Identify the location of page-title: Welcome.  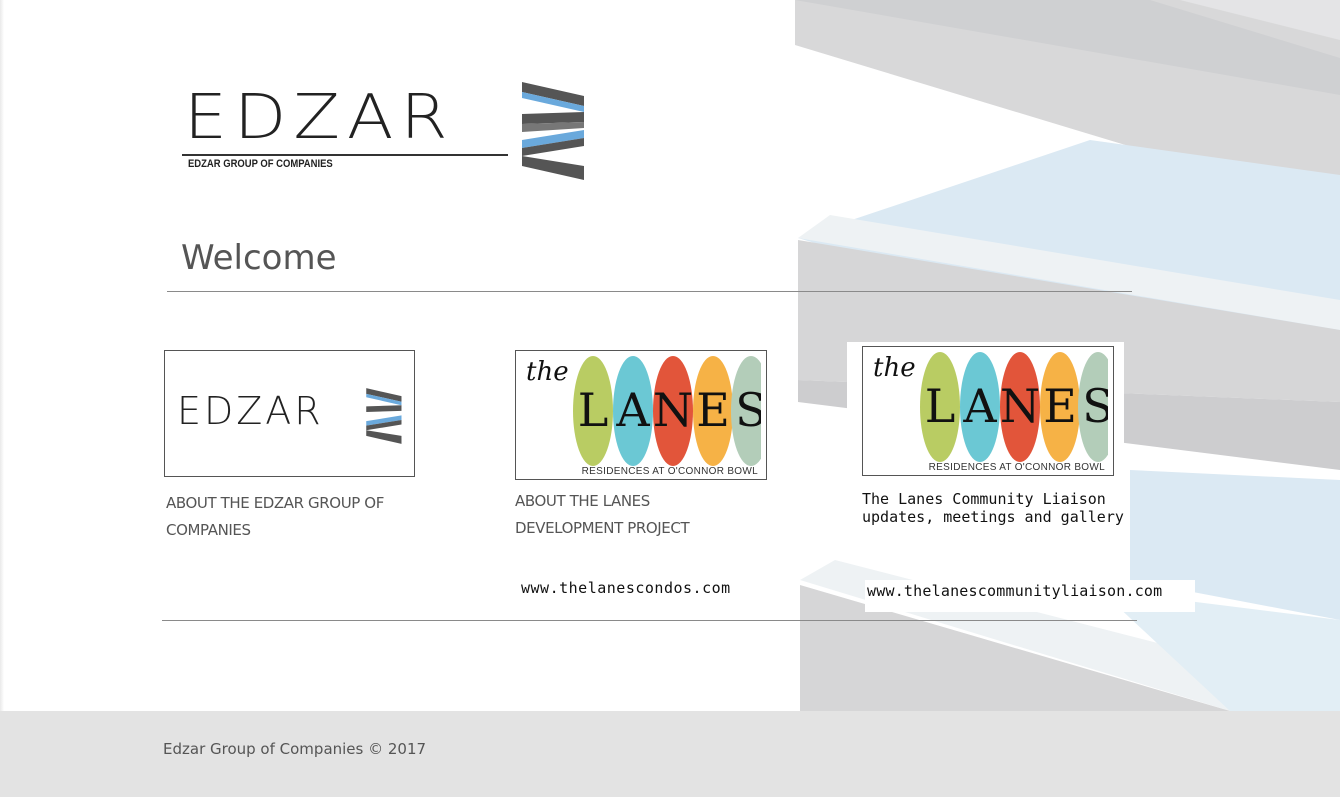
(259, 258).